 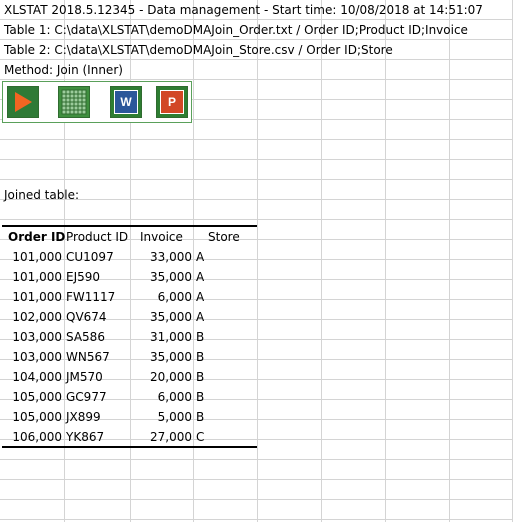 What do you see at coordinates (200, 437) in the screenshot?
I see `store-cell: C` at bounding box center [200, 437].